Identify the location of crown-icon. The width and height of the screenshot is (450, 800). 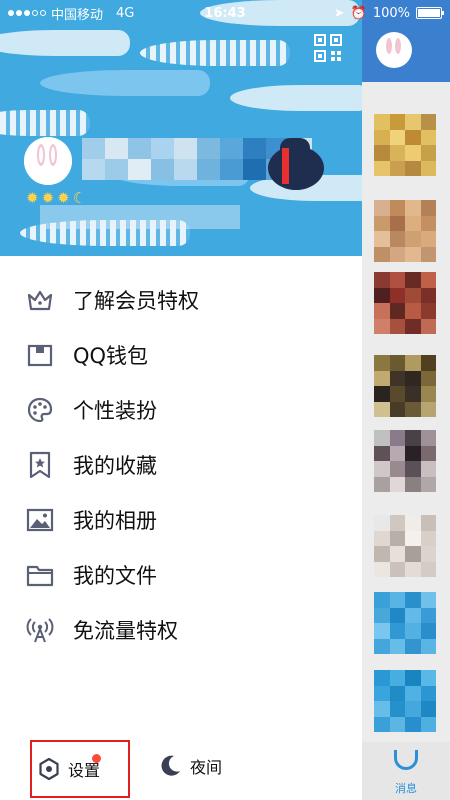
(40, 300).